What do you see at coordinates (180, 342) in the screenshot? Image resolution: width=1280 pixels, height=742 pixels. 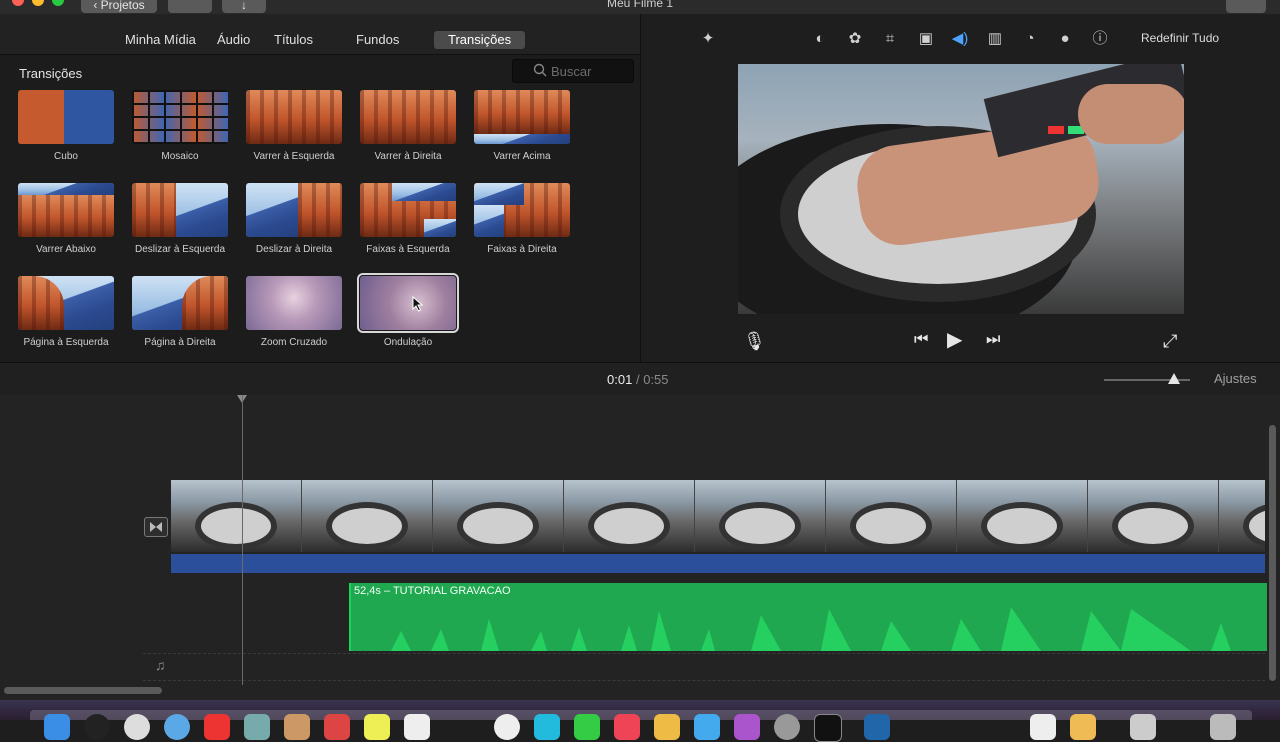 I see `transition-label: Página à Direita` at bounding box center [180, 342].